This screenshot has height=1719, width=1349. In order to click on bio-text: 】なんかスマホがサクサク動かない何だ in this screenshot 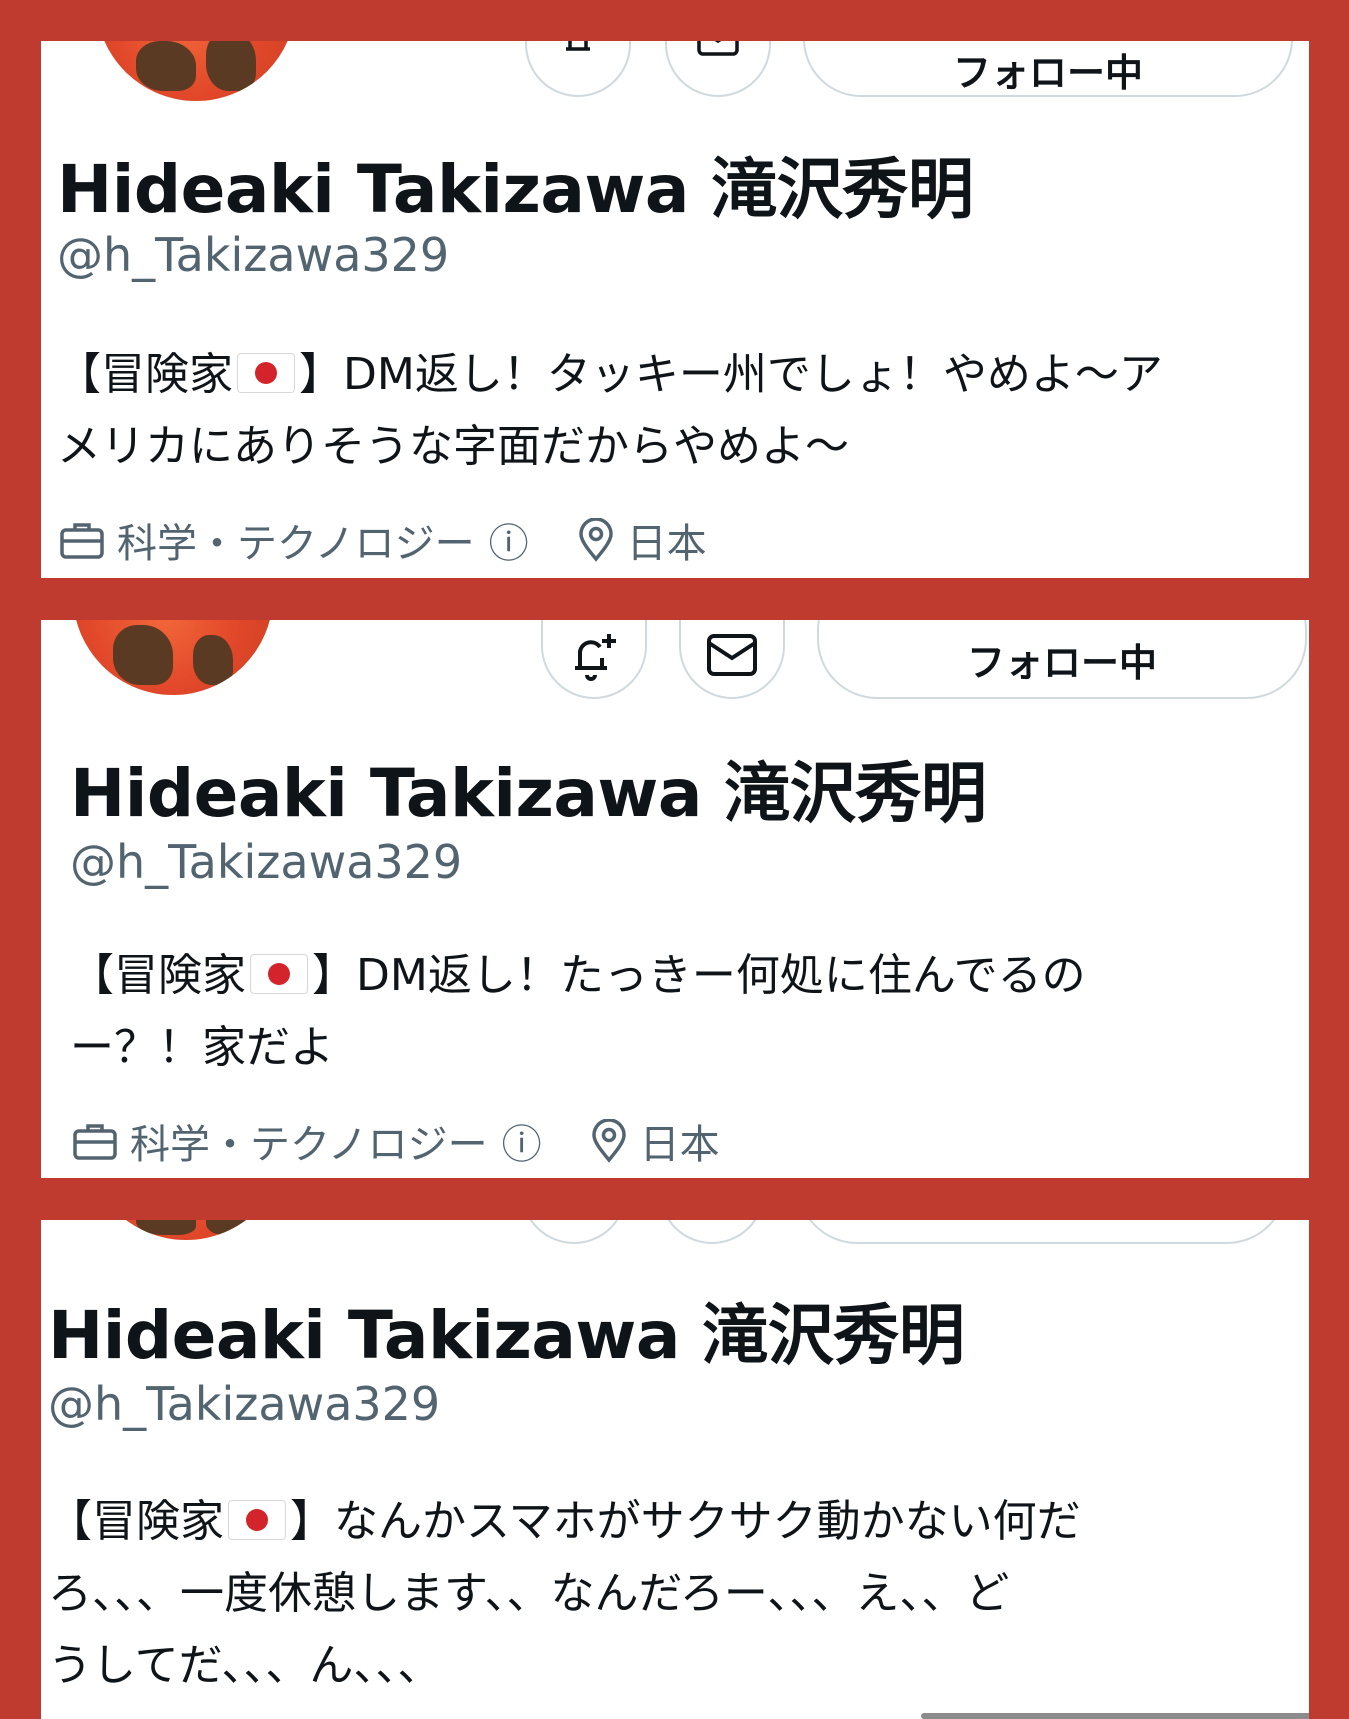, I will do `click(685, 1521)`.